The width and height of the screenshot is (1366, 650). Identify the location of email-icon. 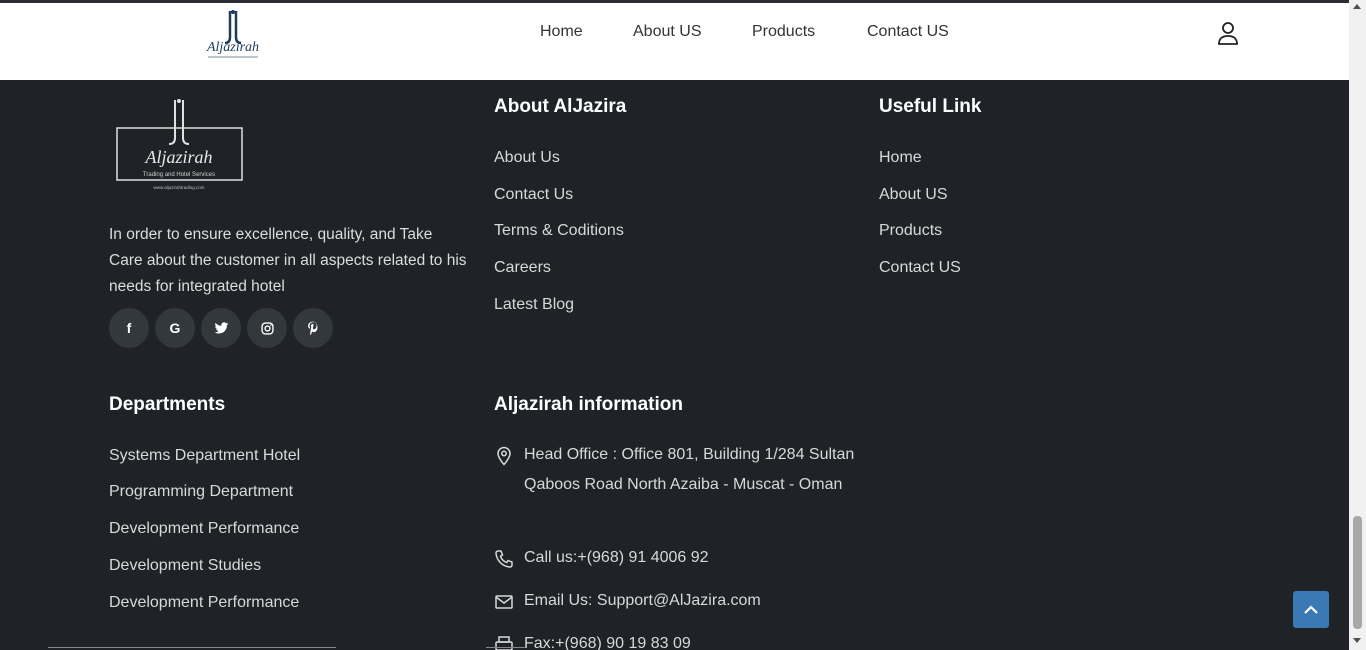
(504, 602).